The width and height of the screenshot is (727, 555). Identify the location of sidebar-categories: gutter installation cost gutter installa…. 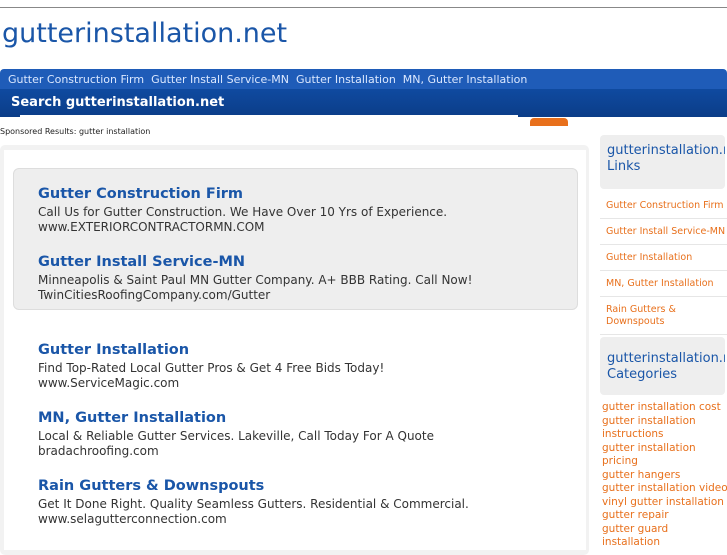
(664, 475).